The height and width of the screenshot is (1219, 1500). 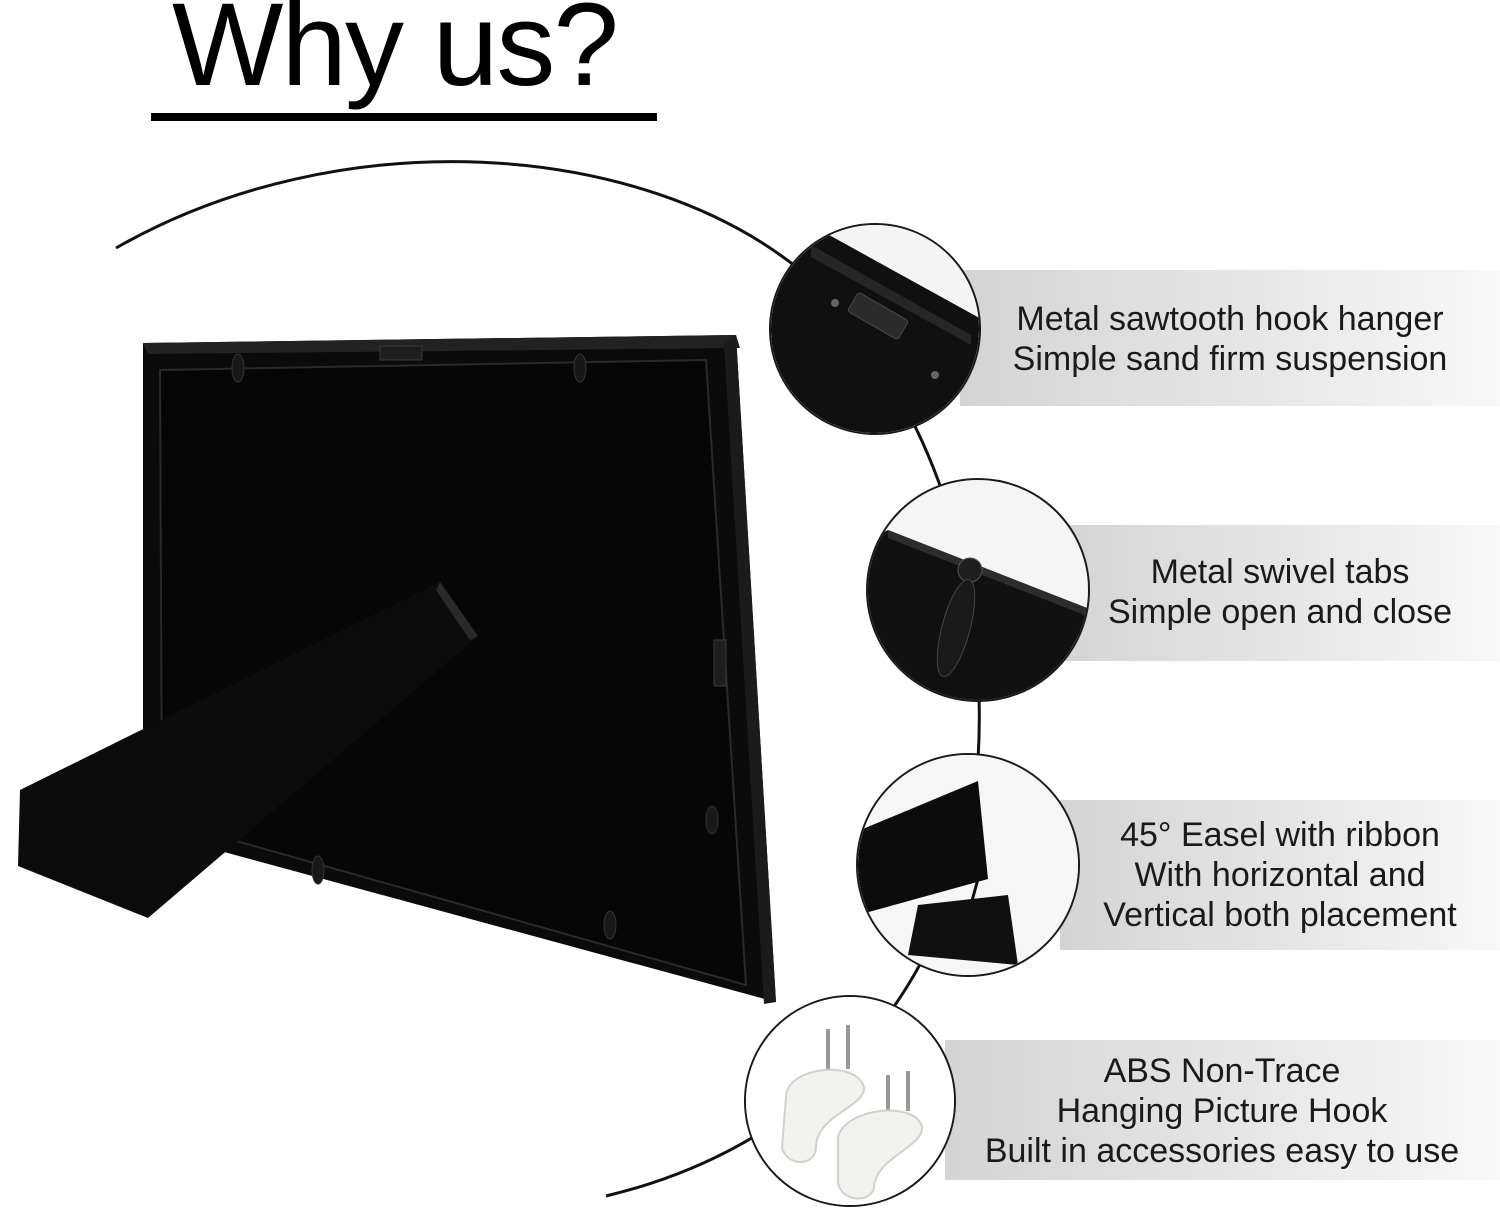 I want to click on swivel-tab-icon, so click(x=978, y=590).